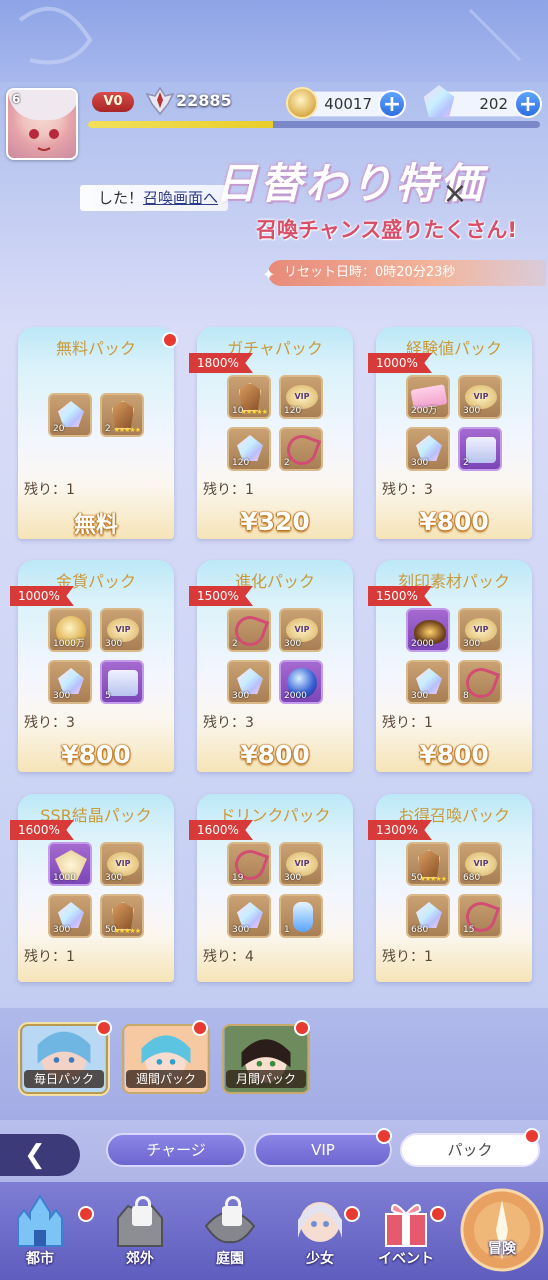  What do you see at coordinates (70, 864) in the screenshot?
I see `reward-item: 1000` at bounding box center [70, 864].